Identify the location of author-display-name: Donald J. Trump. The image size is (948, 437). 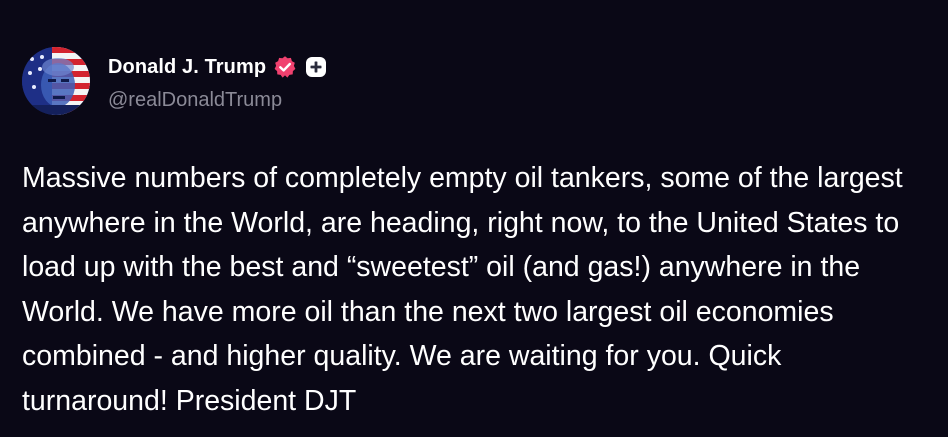
(187, 67).